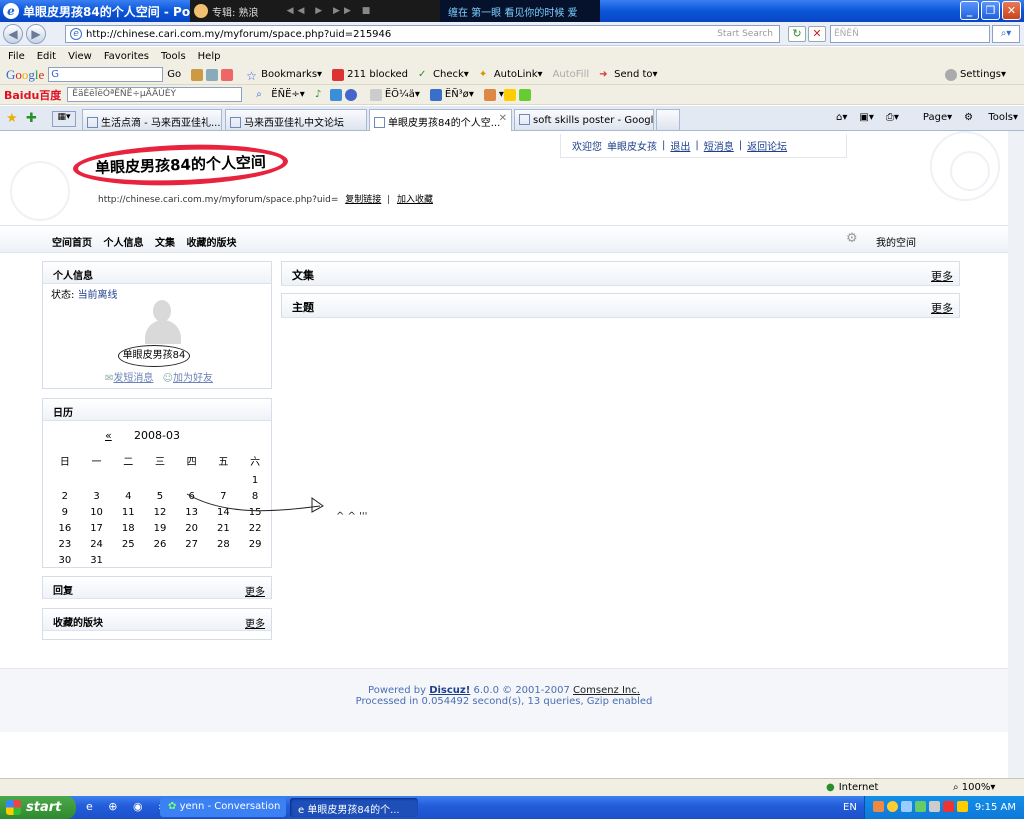 The image size is (1024, 819). I want to click on add-favorite-link: 加入收藏, so click(415, 200).